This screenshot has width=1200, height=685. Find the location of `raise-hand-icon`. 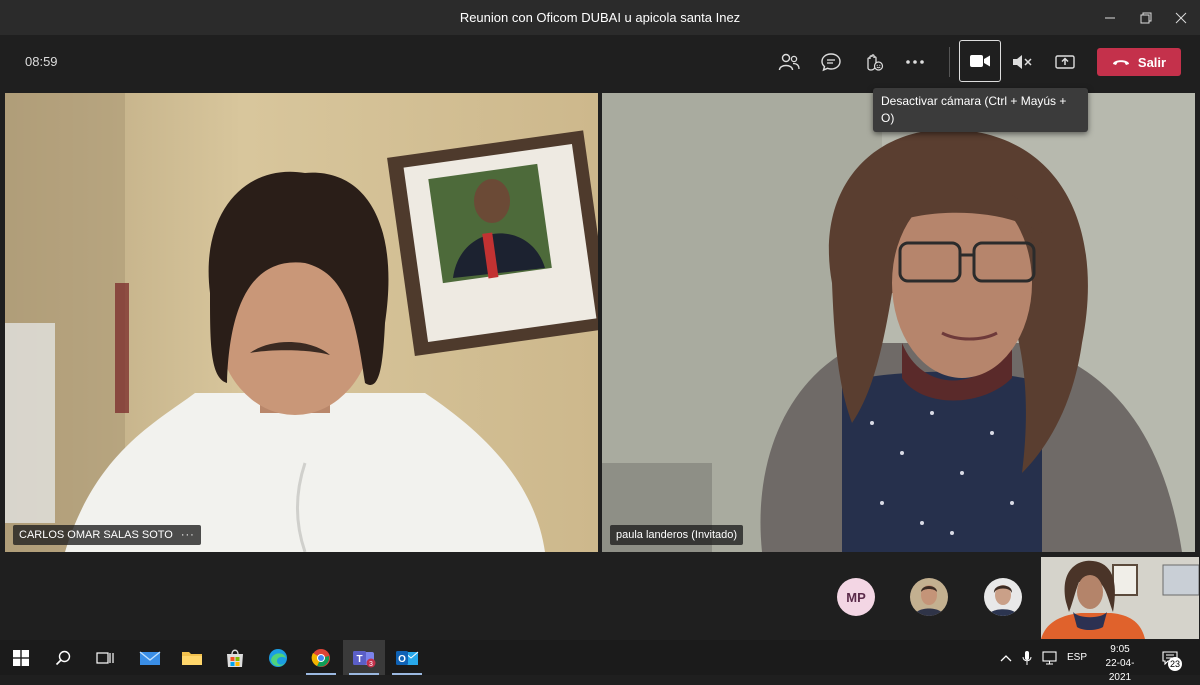

raise-hand-icon is located at coordinates (875, 62).